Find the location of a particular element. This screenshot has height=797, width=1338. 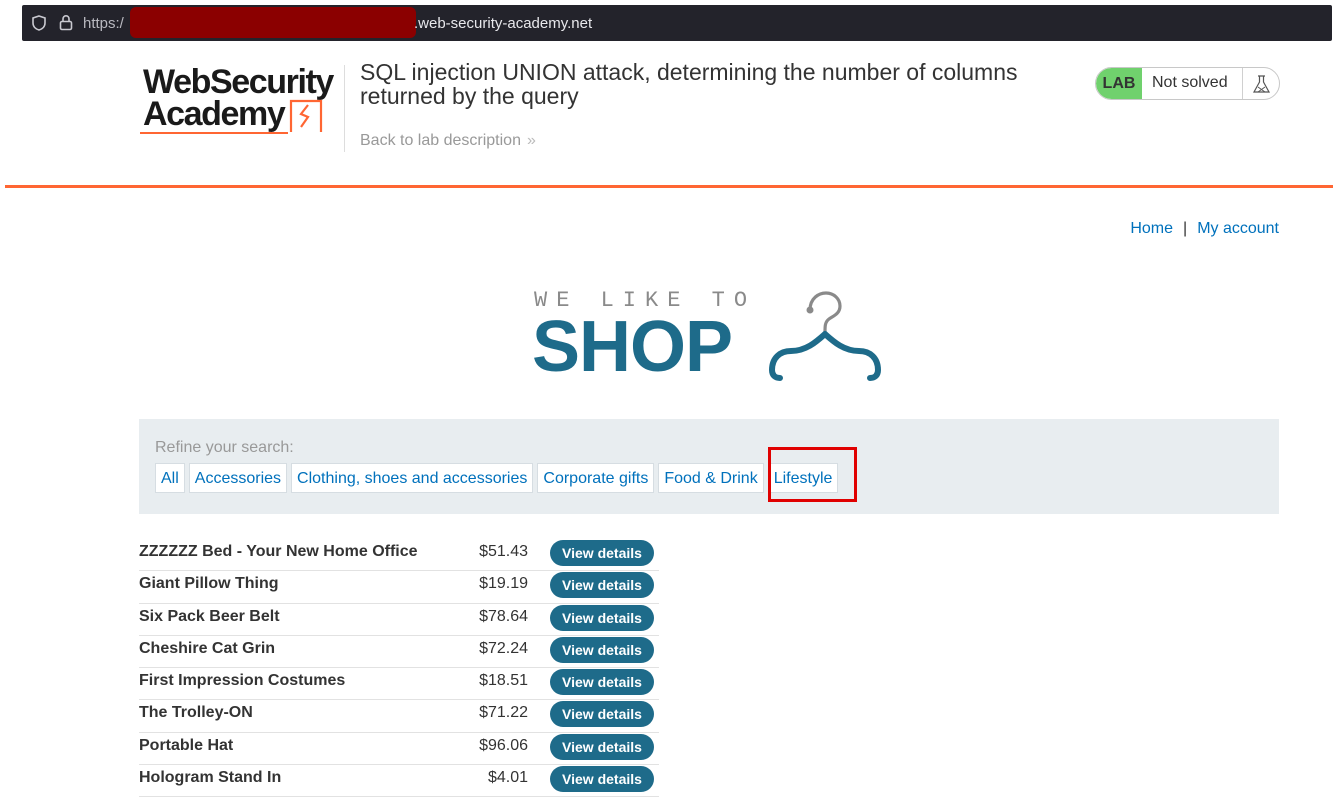

banner-shop-text: SHOP is located at coordinates (632, 347).